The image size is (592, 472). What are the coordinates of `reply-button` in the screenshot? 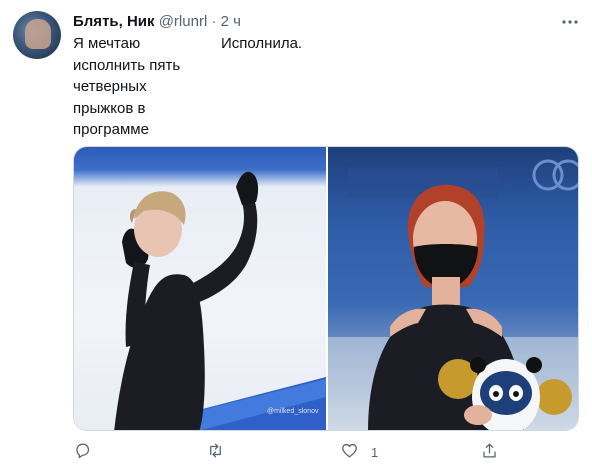 It's located at (82, 452).